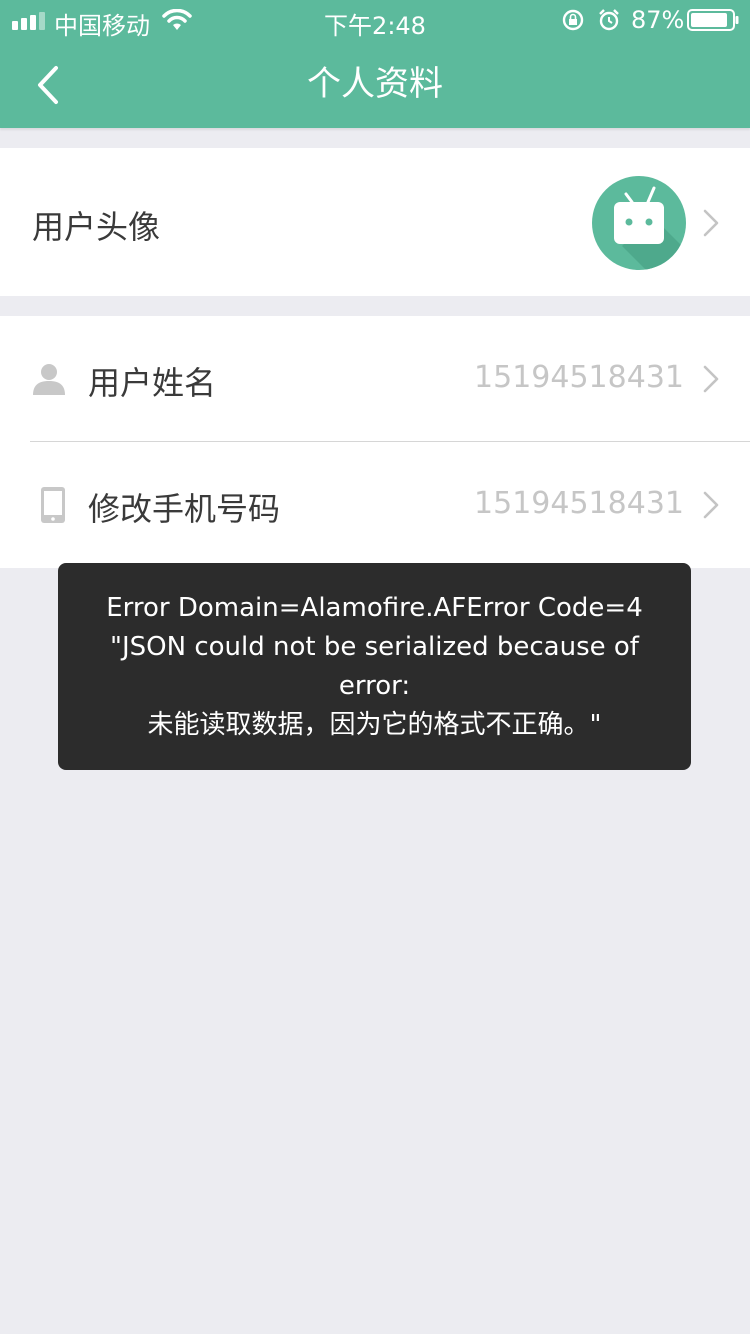  What do you see at coordinates (49, 379) in the screenshot?
I see `user-icon` at bounding box center [49, 379].